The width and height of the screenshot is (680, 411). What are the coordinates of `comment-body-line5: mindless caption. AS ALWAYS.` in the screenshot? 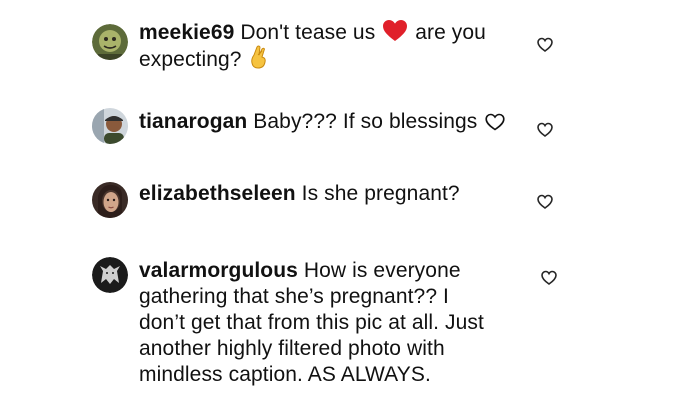 It's located at (285, 374).